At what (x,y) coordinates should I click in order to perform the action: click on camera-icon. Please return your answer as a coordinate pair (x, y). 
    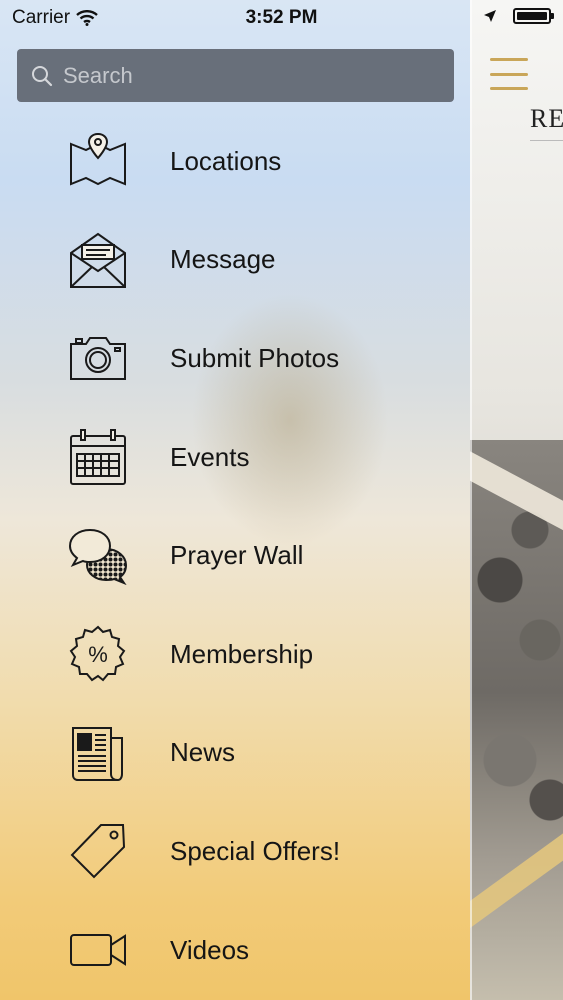
    Looking at the image, I should click on (98, 358).